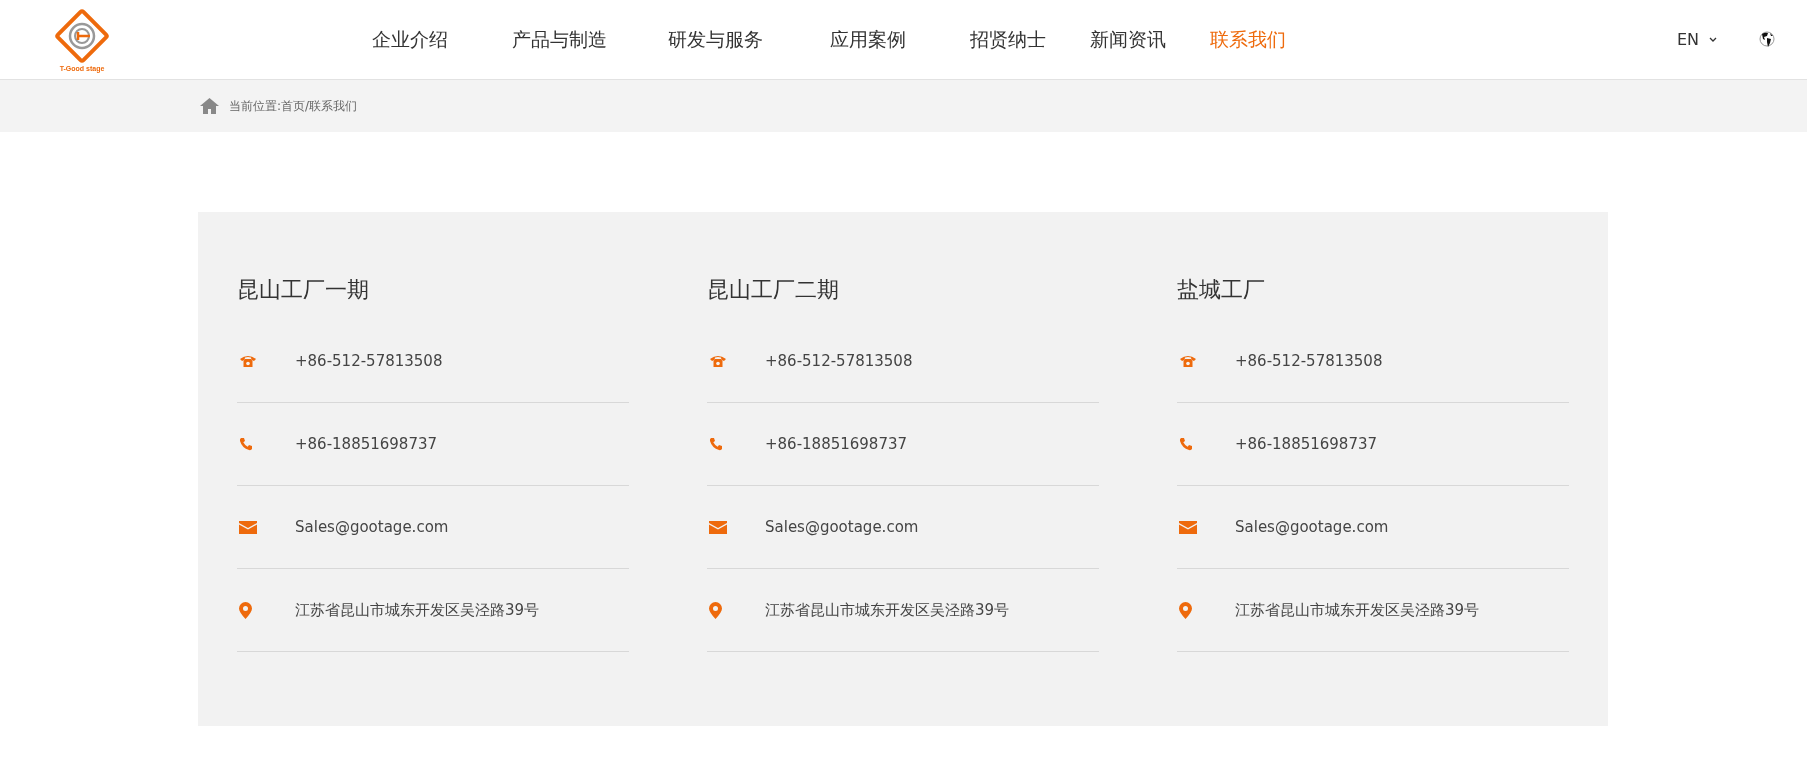 Image resolution: width=1807 pixels, height=779 pixels. What do you see at coordinates (293, 106) in the screenshot?
I see `breadcrumb-text: 当前位置:首页/联系我们` at bounding box center [293, 106].